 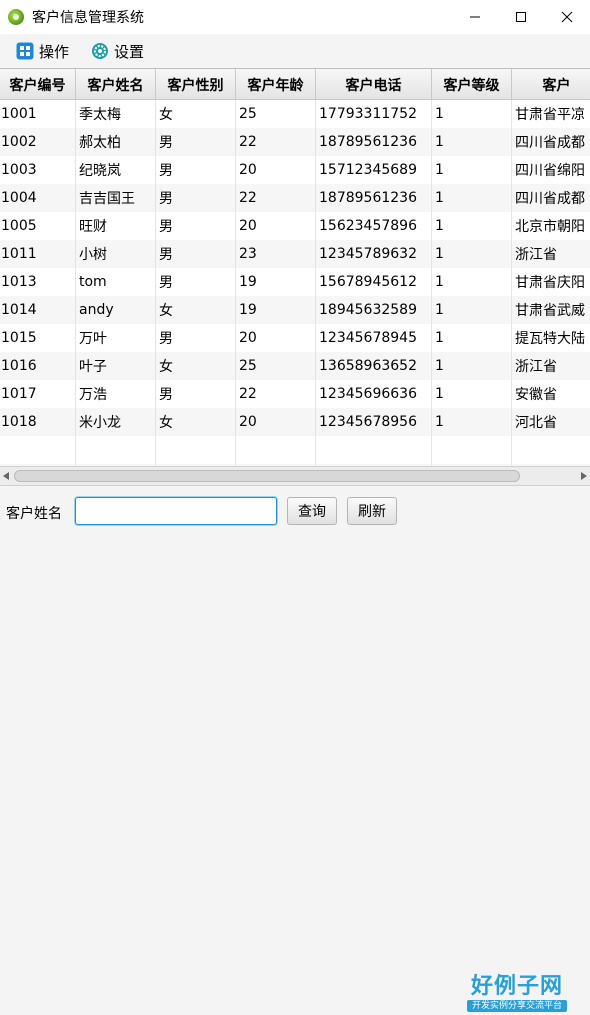 I want to click on logo-main-text: 好例子网, so click(x=516, y=986).